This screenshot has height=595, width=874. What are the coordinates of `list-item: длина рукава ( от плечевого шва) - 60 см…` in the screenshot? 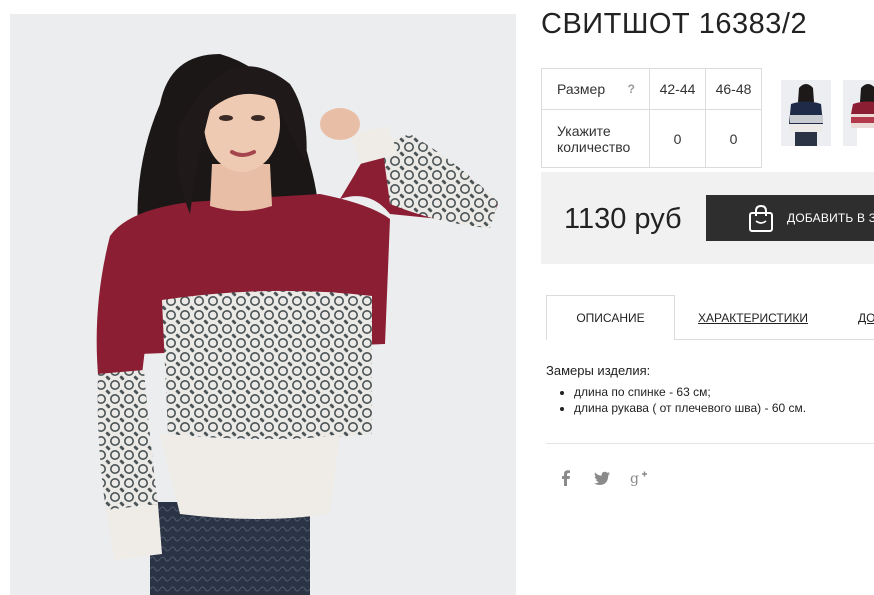 It's located at (724, 408).